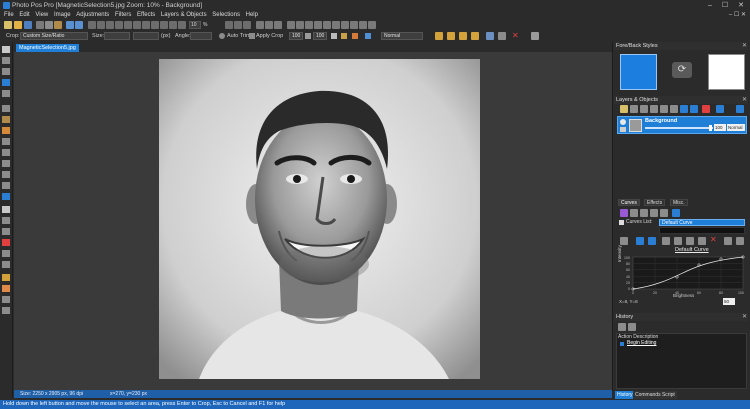 The image size is (750, 409). I want to click on curve-point-icon, so click(624, 241).